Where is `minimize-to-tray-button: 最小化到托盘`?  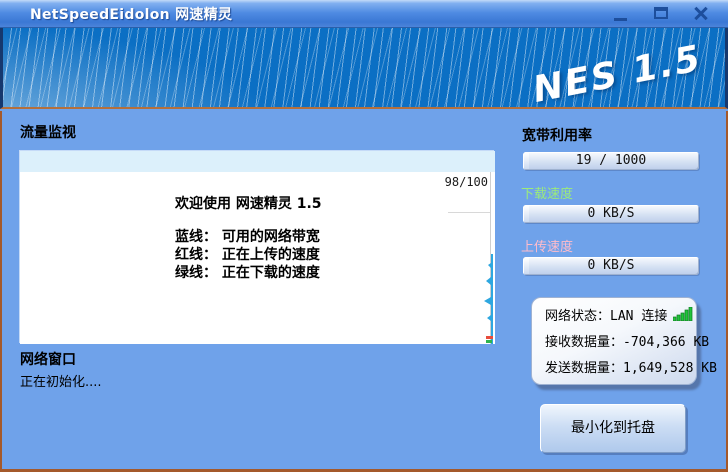
minimize-to-tray-button: 最小化到托盘 is located at coordinates (613, 428).